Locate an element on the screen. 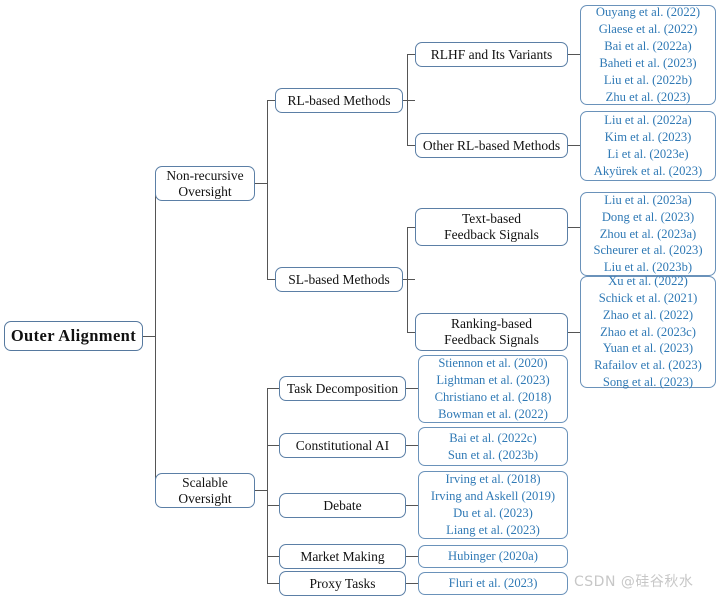  citations-proxy-tasks: Fluri et al. (2023) is located at coordinates (493, 583).